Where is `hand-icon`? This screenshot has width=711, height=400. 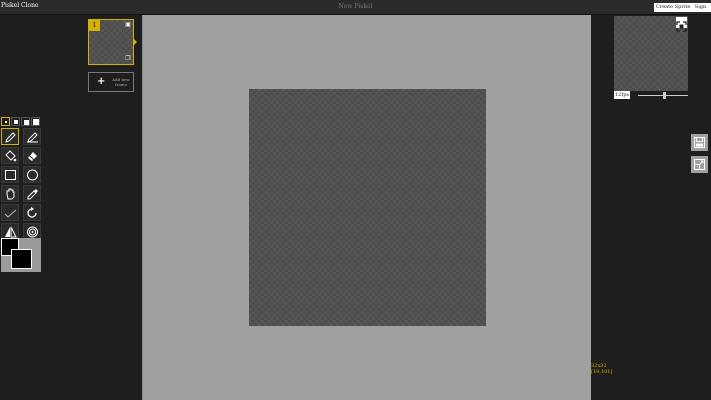
hand-icon is located at coordinates (10, 194).